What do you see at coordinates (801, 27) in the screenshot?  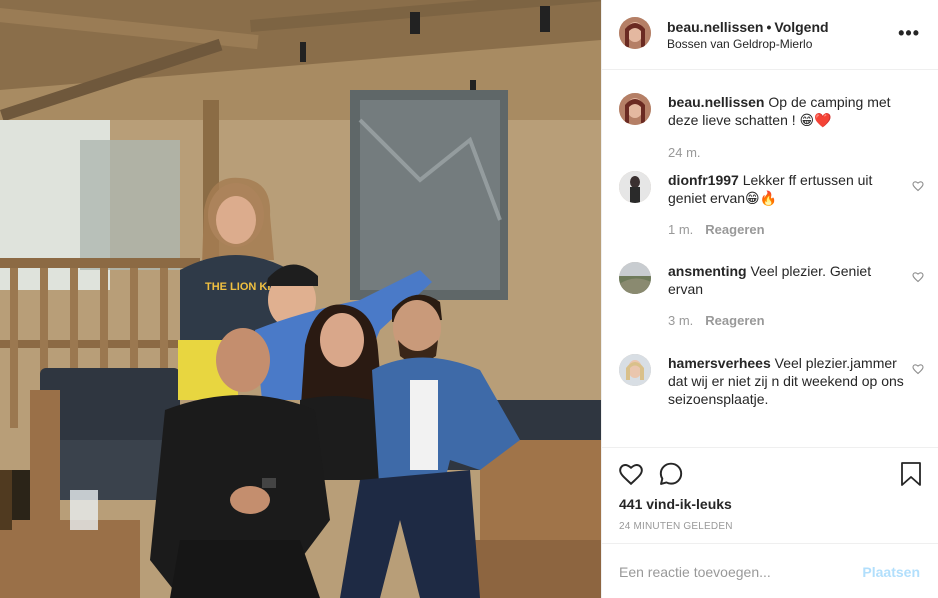 I see `follow-status-button: Volgend` at bounding box center [801, 27].